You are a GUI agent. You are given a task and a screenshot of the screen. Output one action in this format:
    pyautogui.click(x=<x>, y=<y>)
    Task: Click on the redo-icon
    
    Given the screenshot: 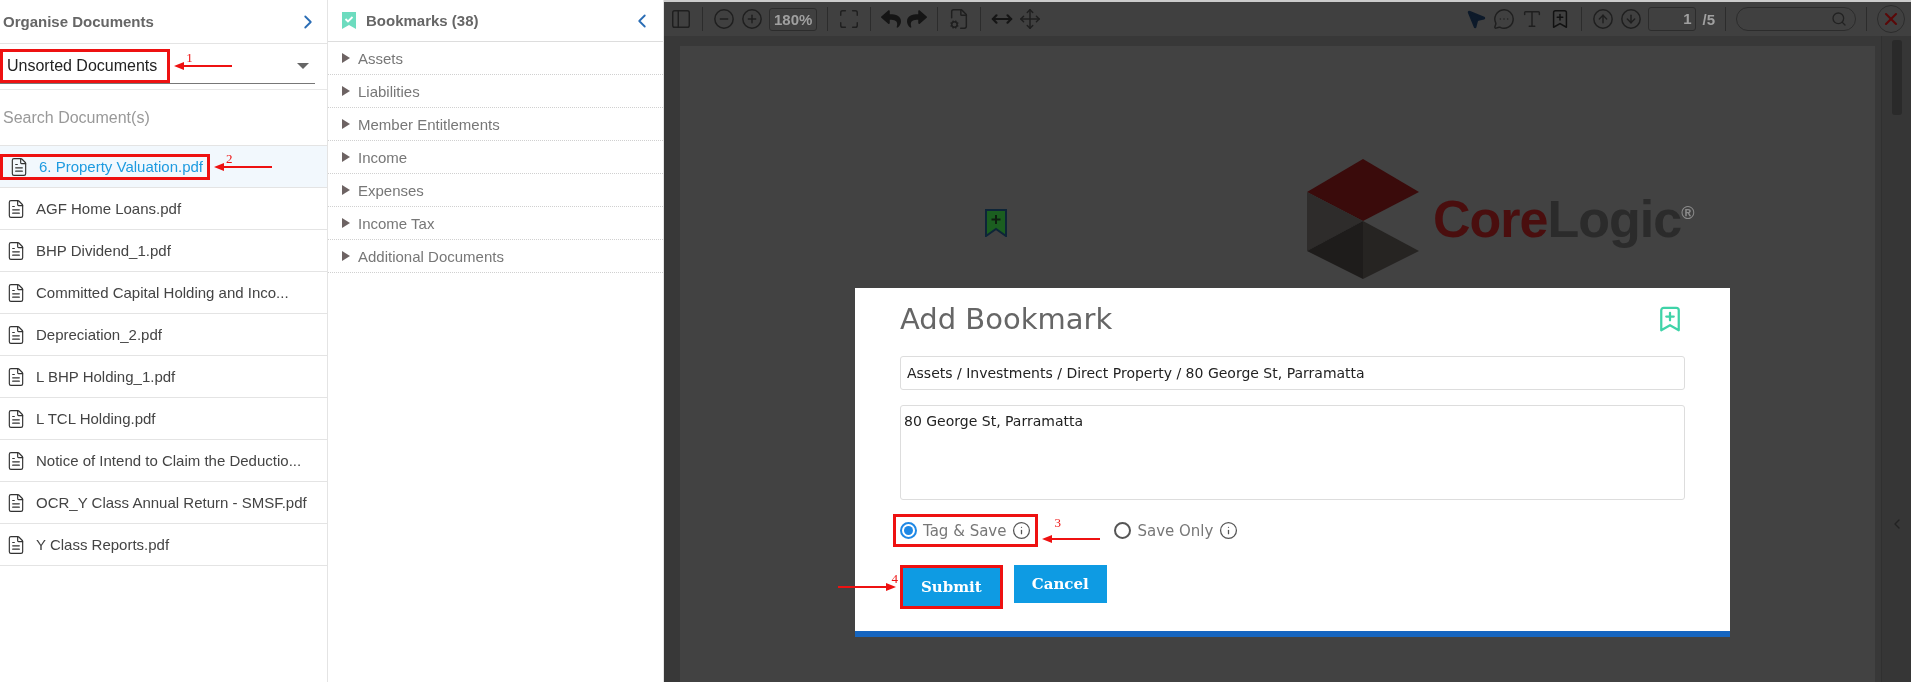 What is the action you would take?
    pyautogui.click(x=917, y=19)
    